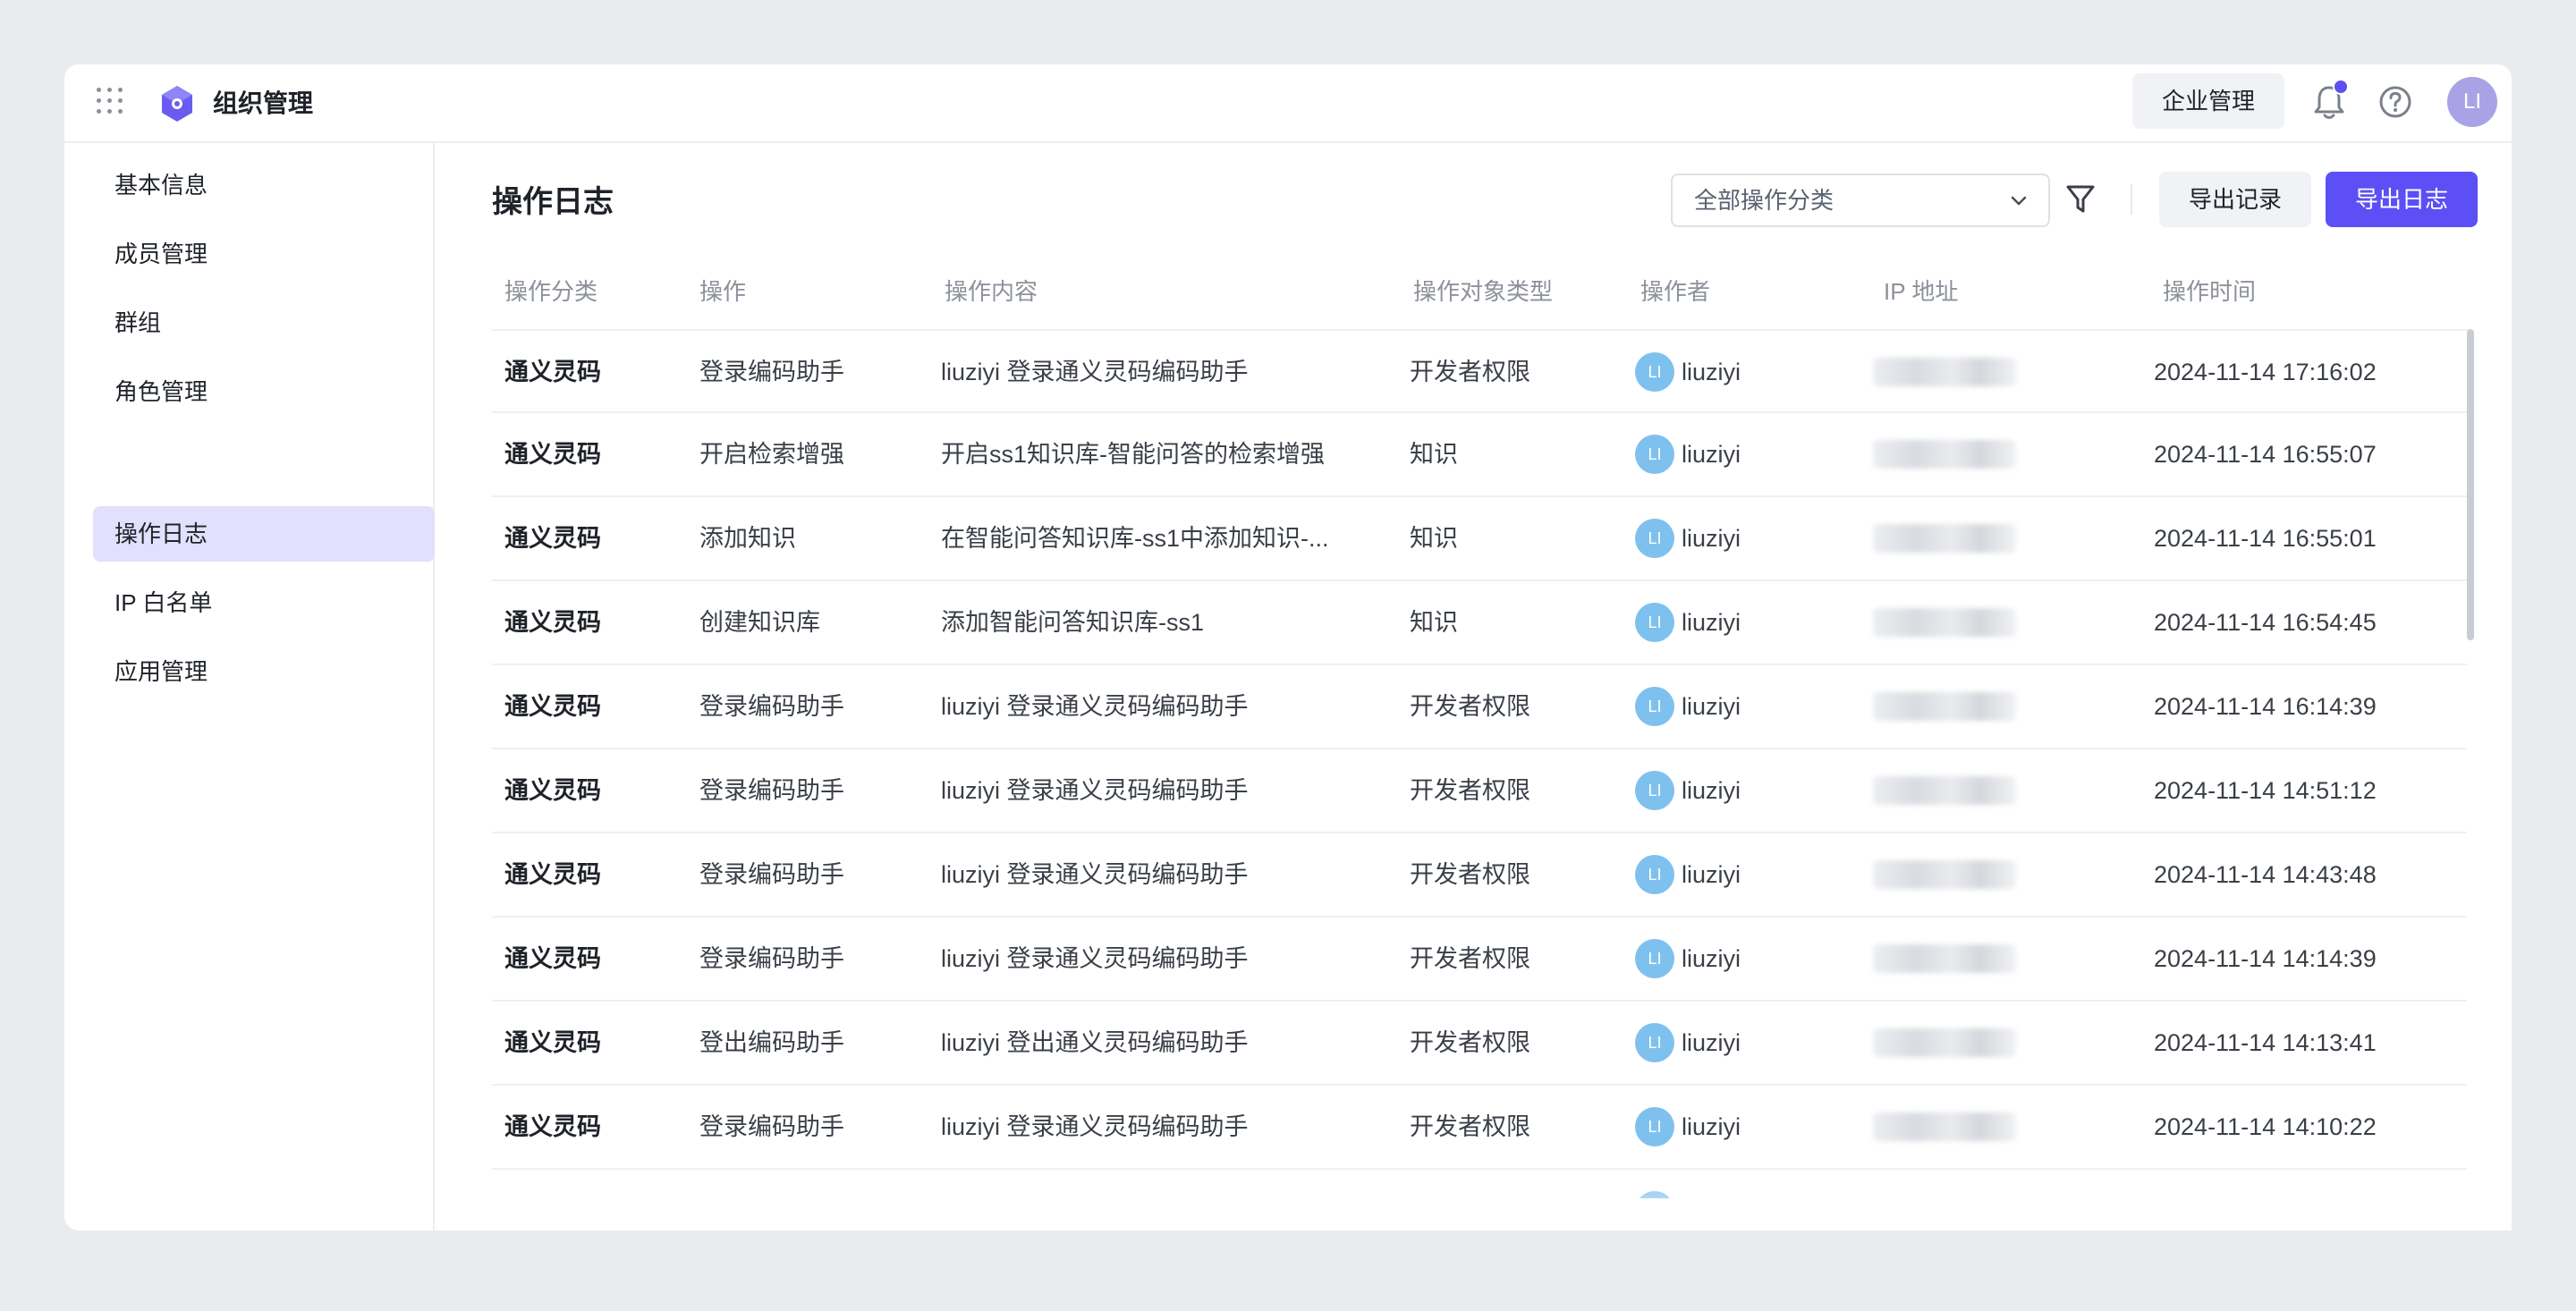 This screenshot has width=2576, height=1311. Describe the element at coordinates (2265, 706) in the screenshot. I see `cell-time: 2024-11-14 16:14:39` at that location.